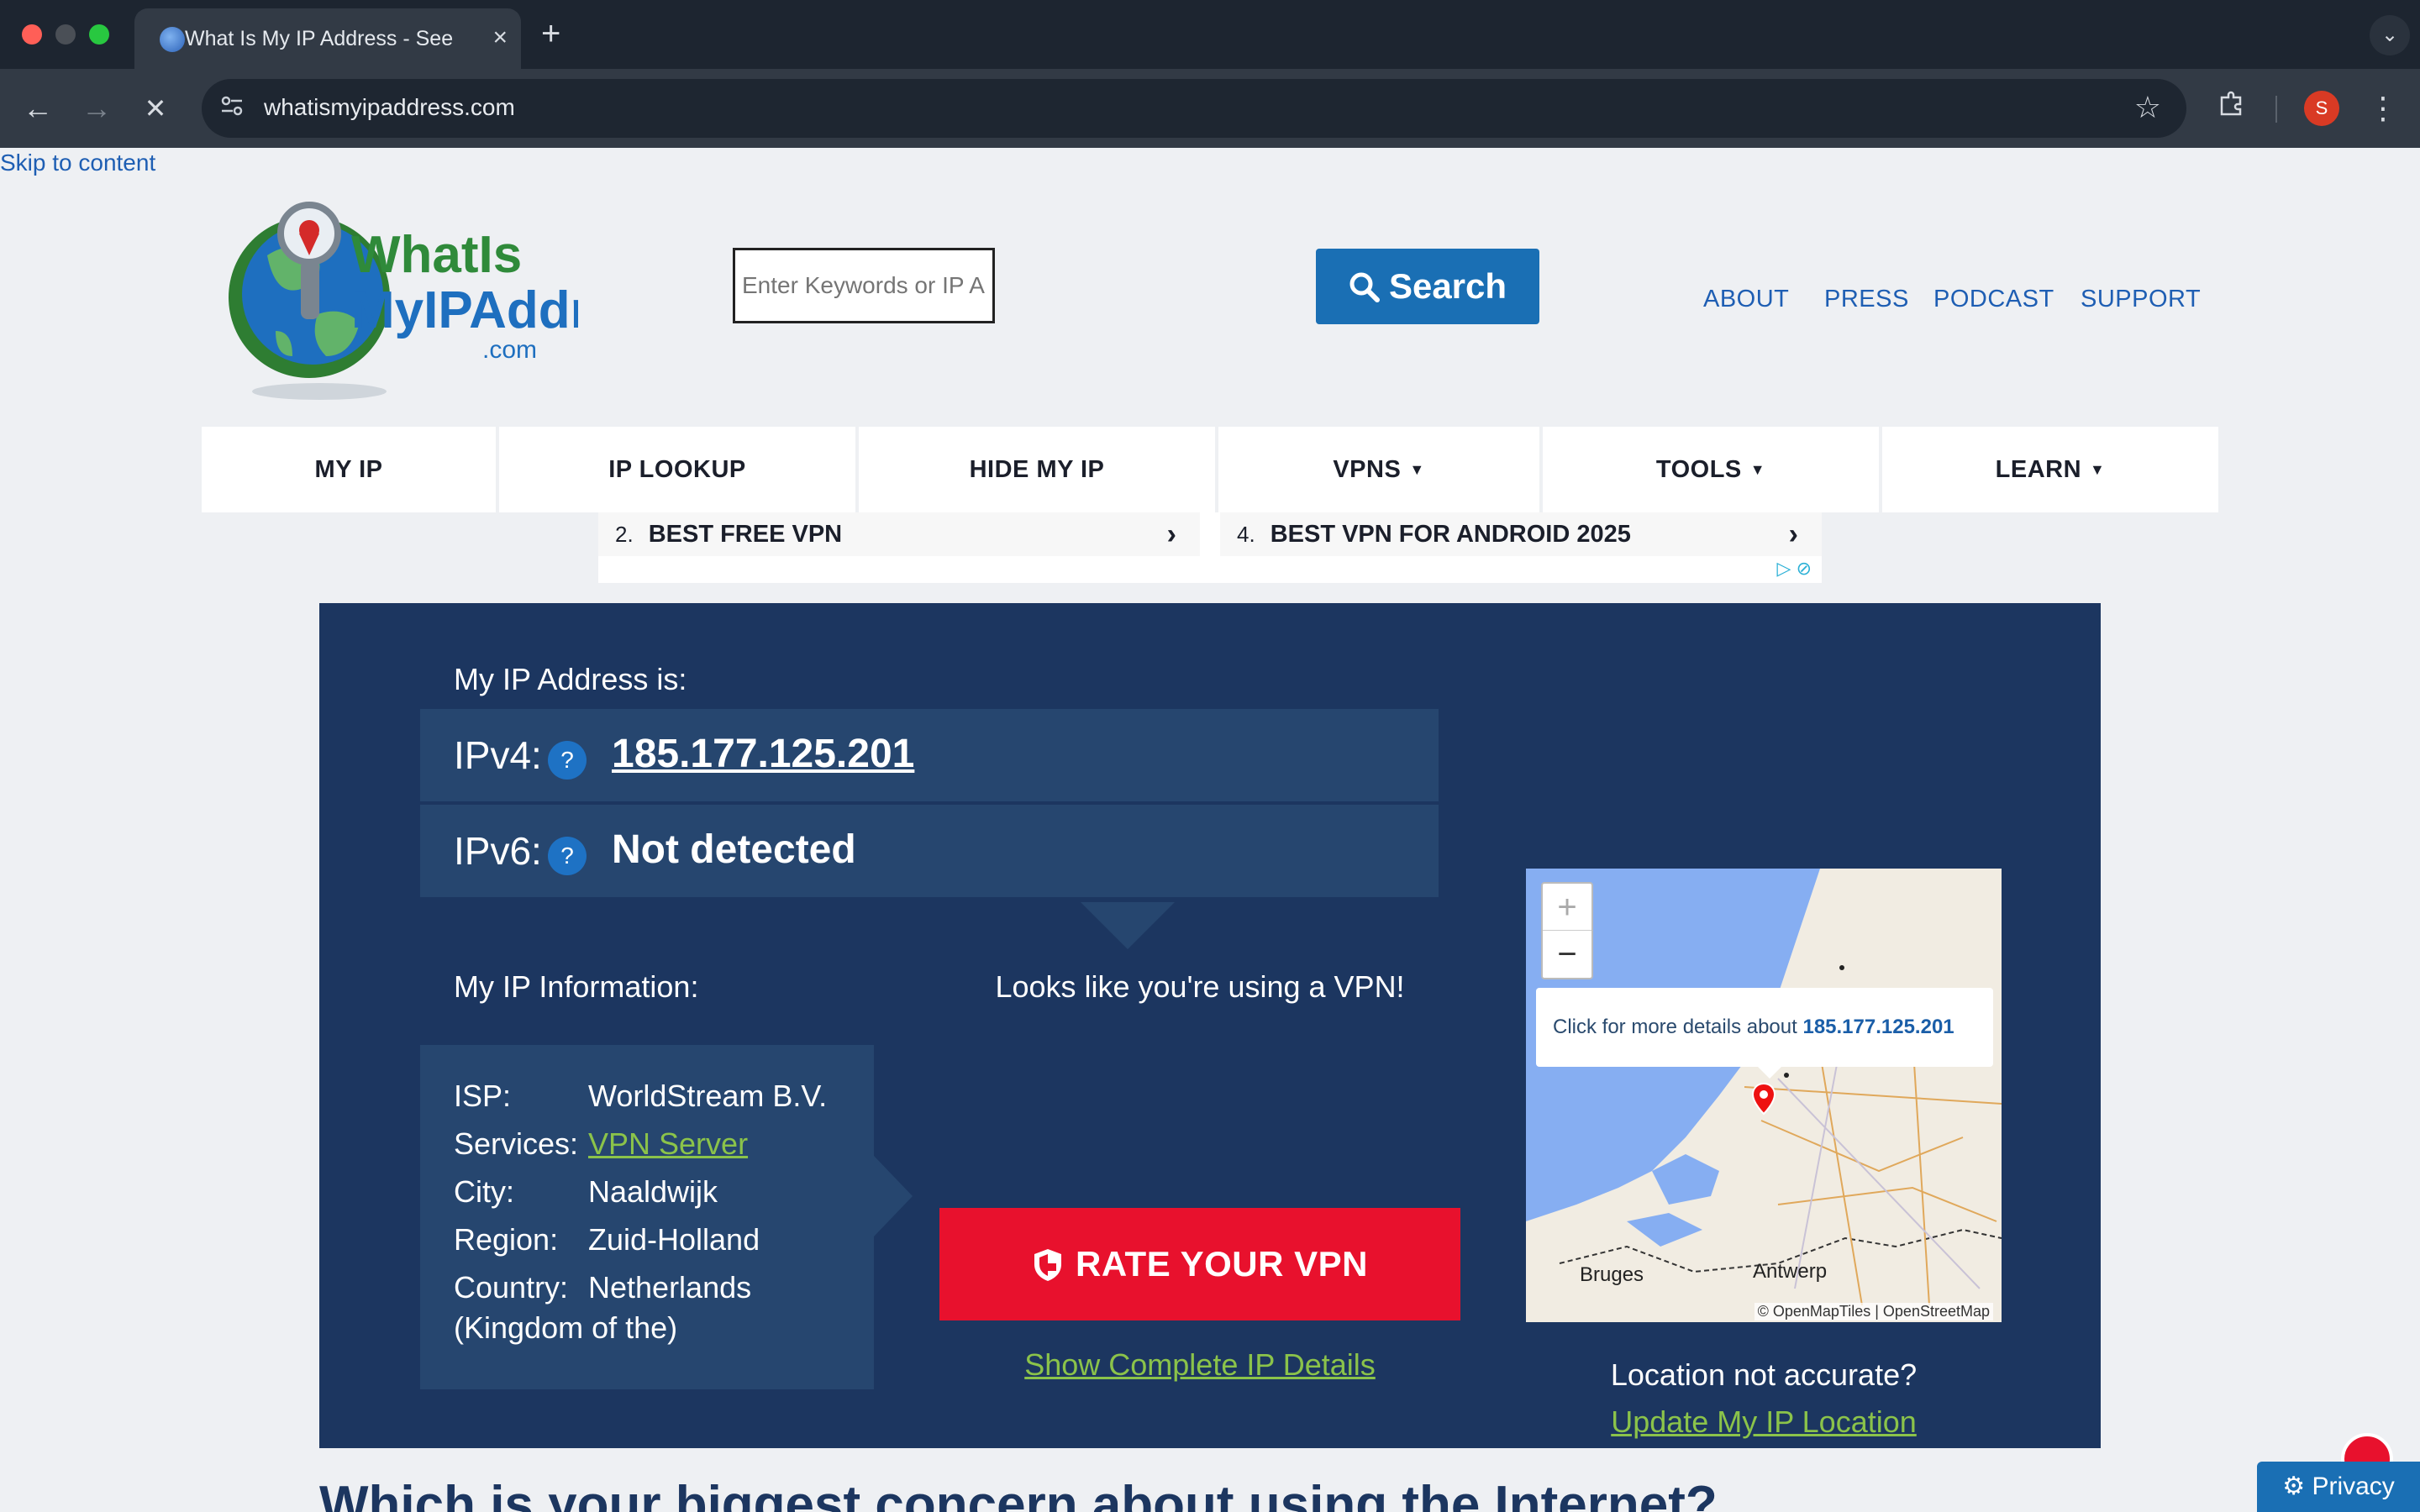 The width and height of the screenshot is (2420, 1512). I want to click on search-input, so click(864, 285).